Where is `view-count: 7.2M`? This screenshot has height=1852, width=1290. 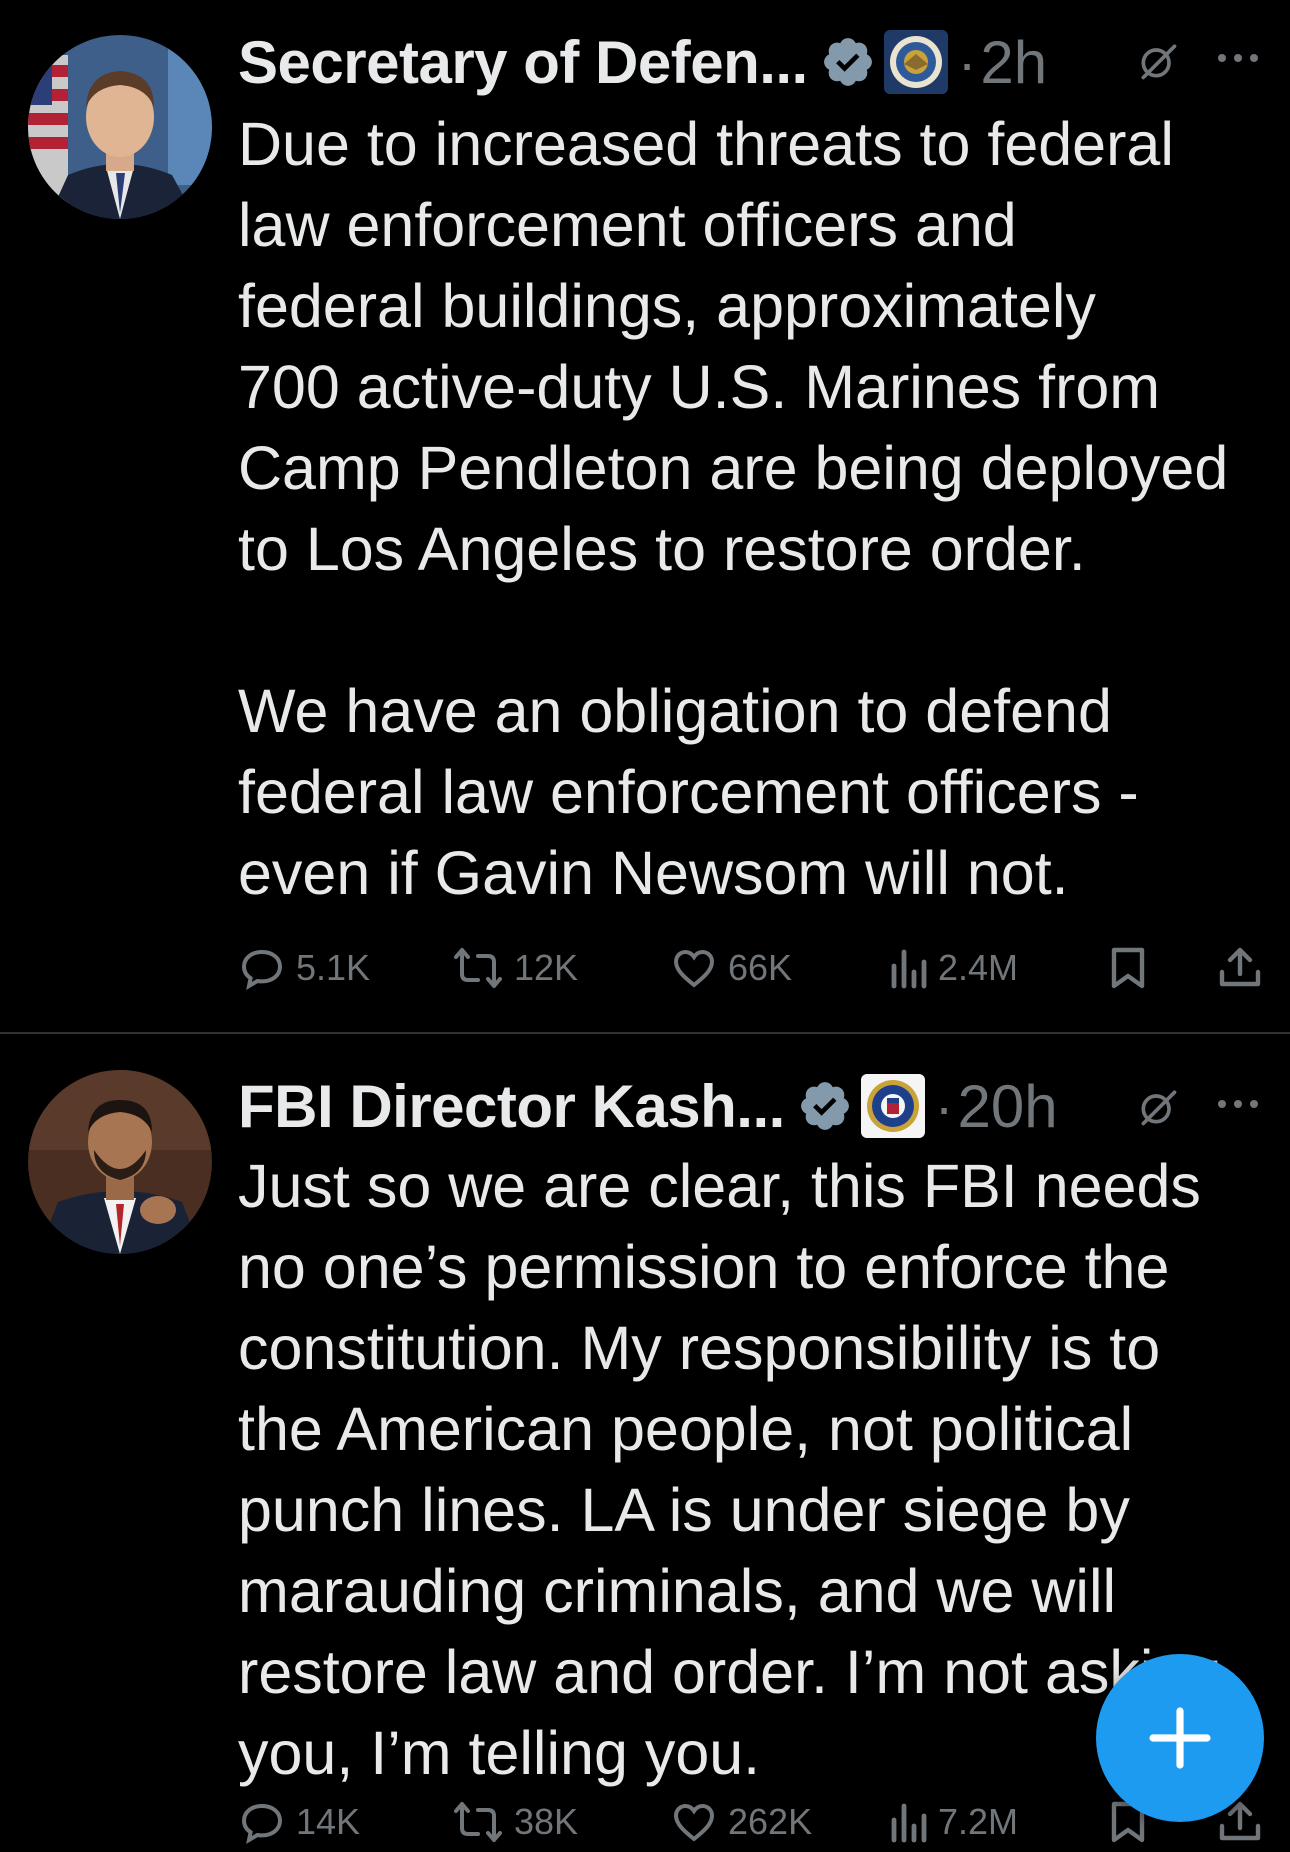
view-count: 7.2M is located at coordinates (978, 1821).